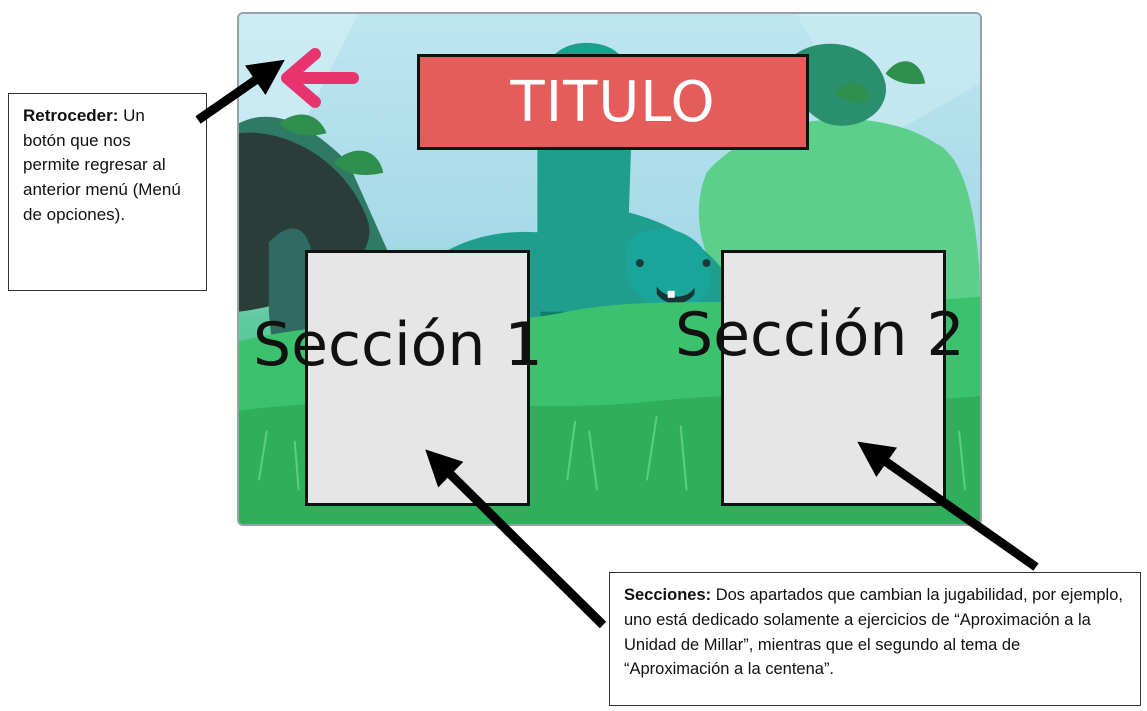 This screenshot has height=711, width=1147. What do you see at coordinates (71, 115) in the screenshot?
I see `back-annotation-term: Retroceder:` at bounding box center [71, 115].